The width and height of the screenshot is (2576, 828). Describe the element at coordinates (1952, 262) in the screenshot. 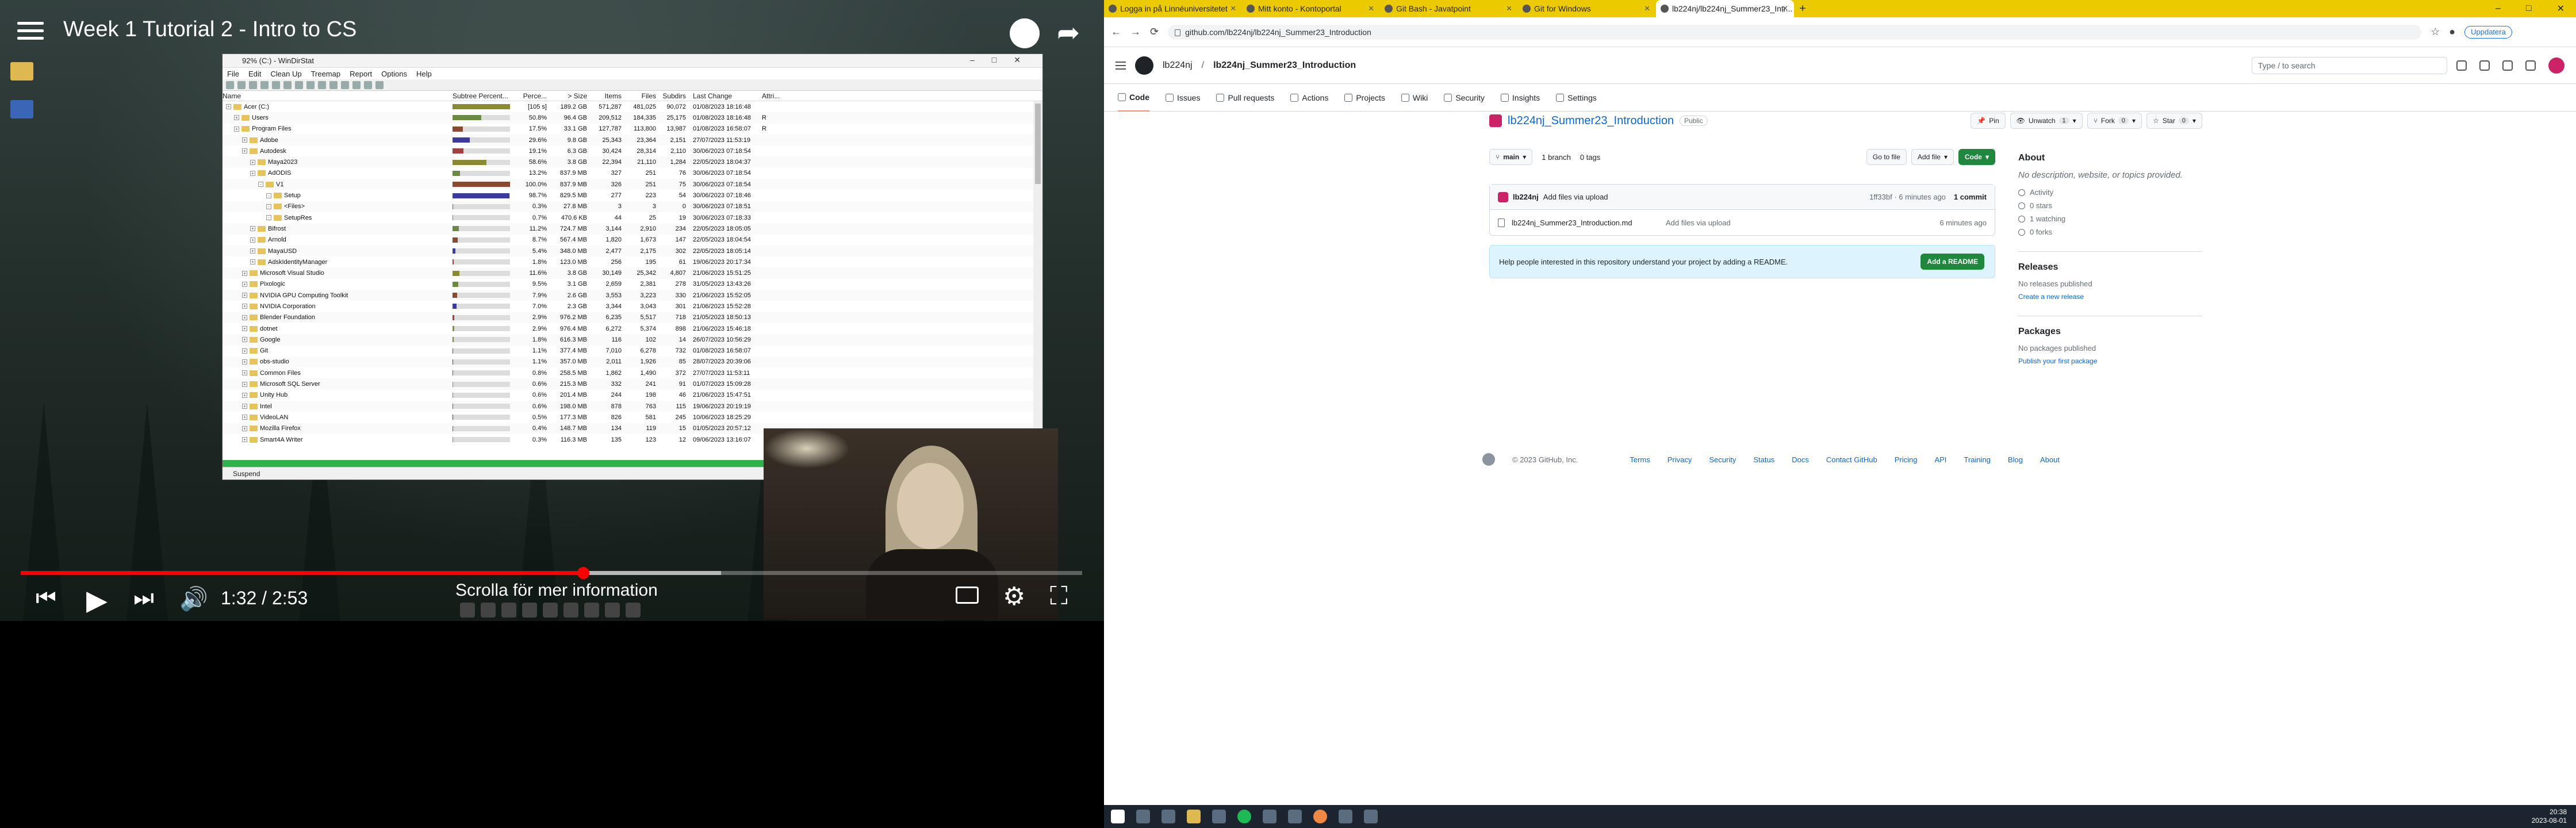

I see `add-readme-button: Add a README` at that location.